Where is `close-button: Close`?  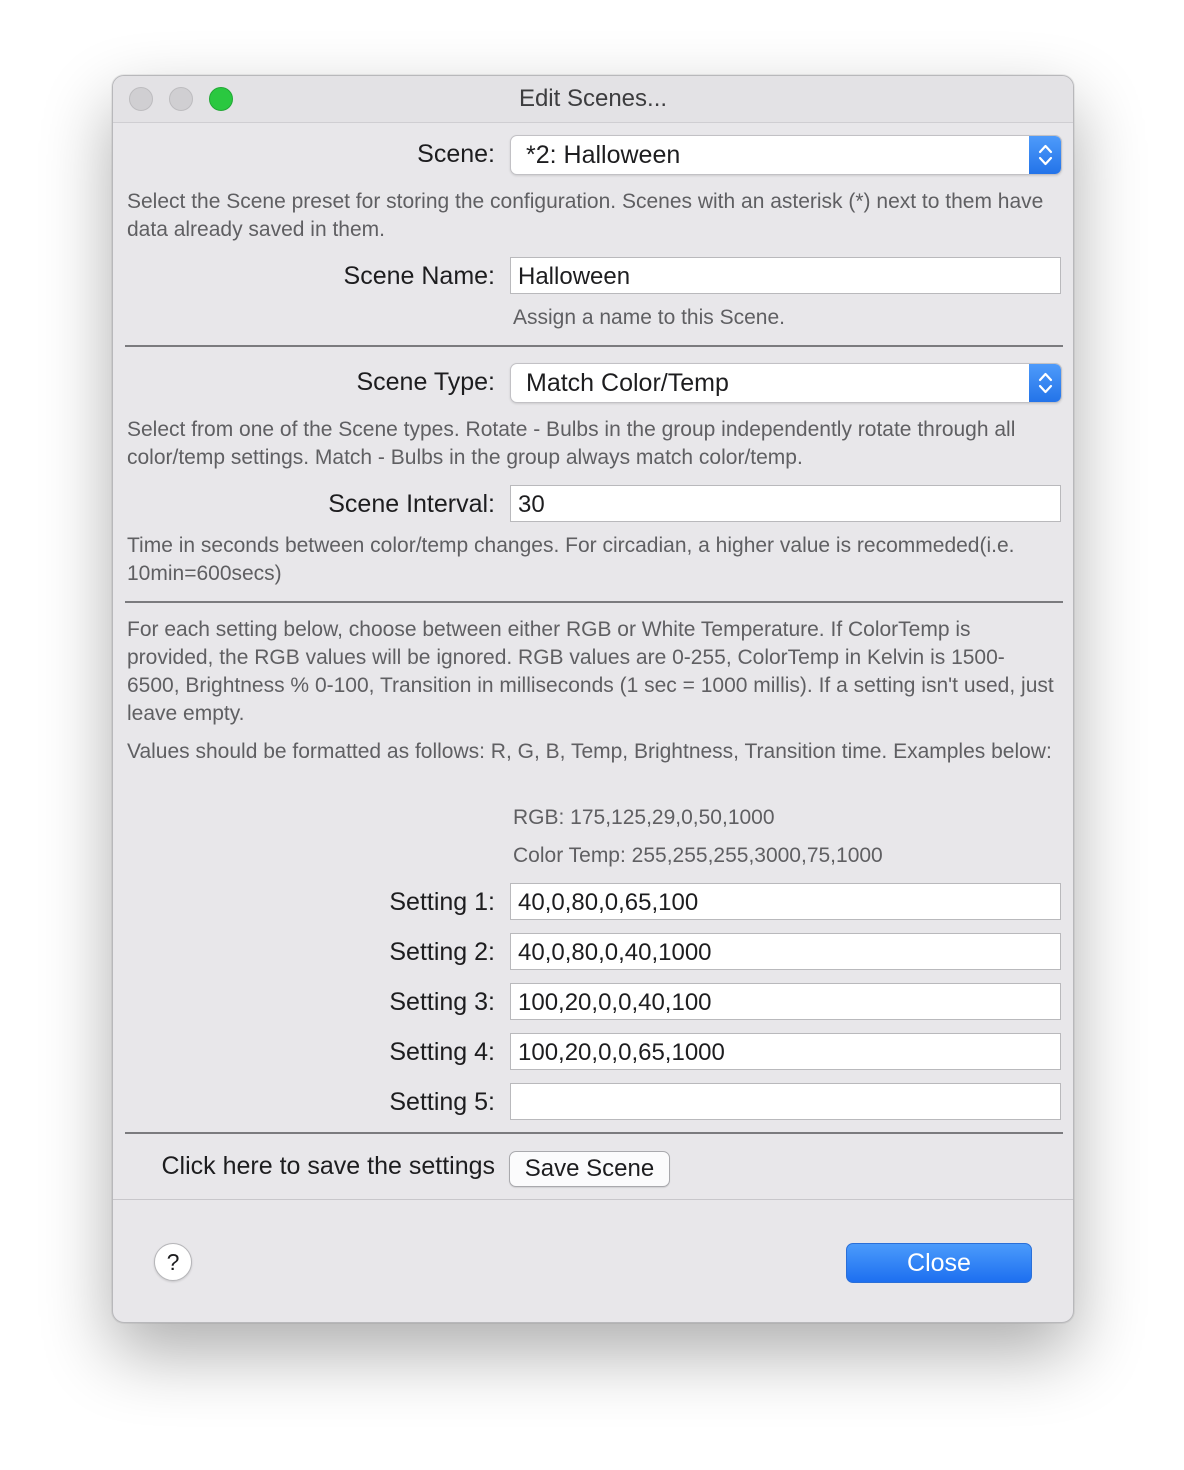
close-button: Close is located at coordinates (939, 1263).